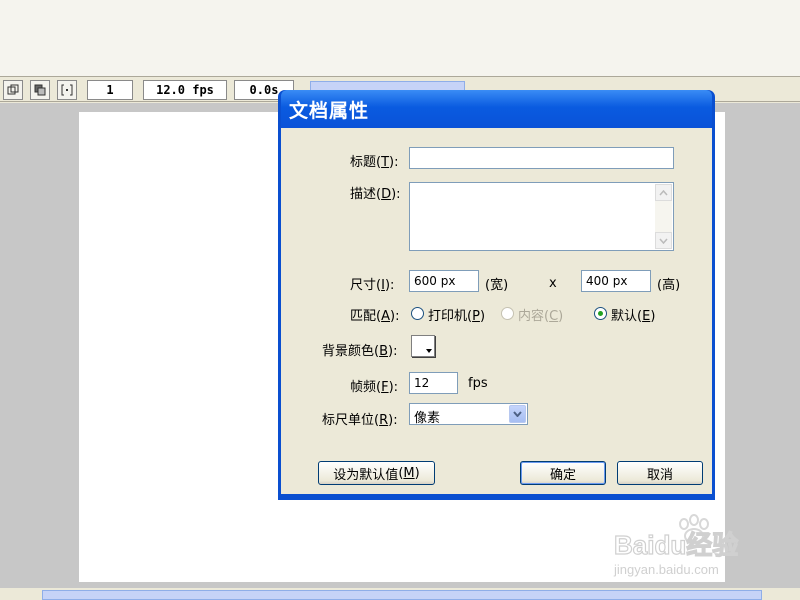 This screenshot has width=800, height=600. What do you see at coordinates (669, 285) in the screenshot?
I see `height-unit-label: (高)` at bounding box center [669, 285].